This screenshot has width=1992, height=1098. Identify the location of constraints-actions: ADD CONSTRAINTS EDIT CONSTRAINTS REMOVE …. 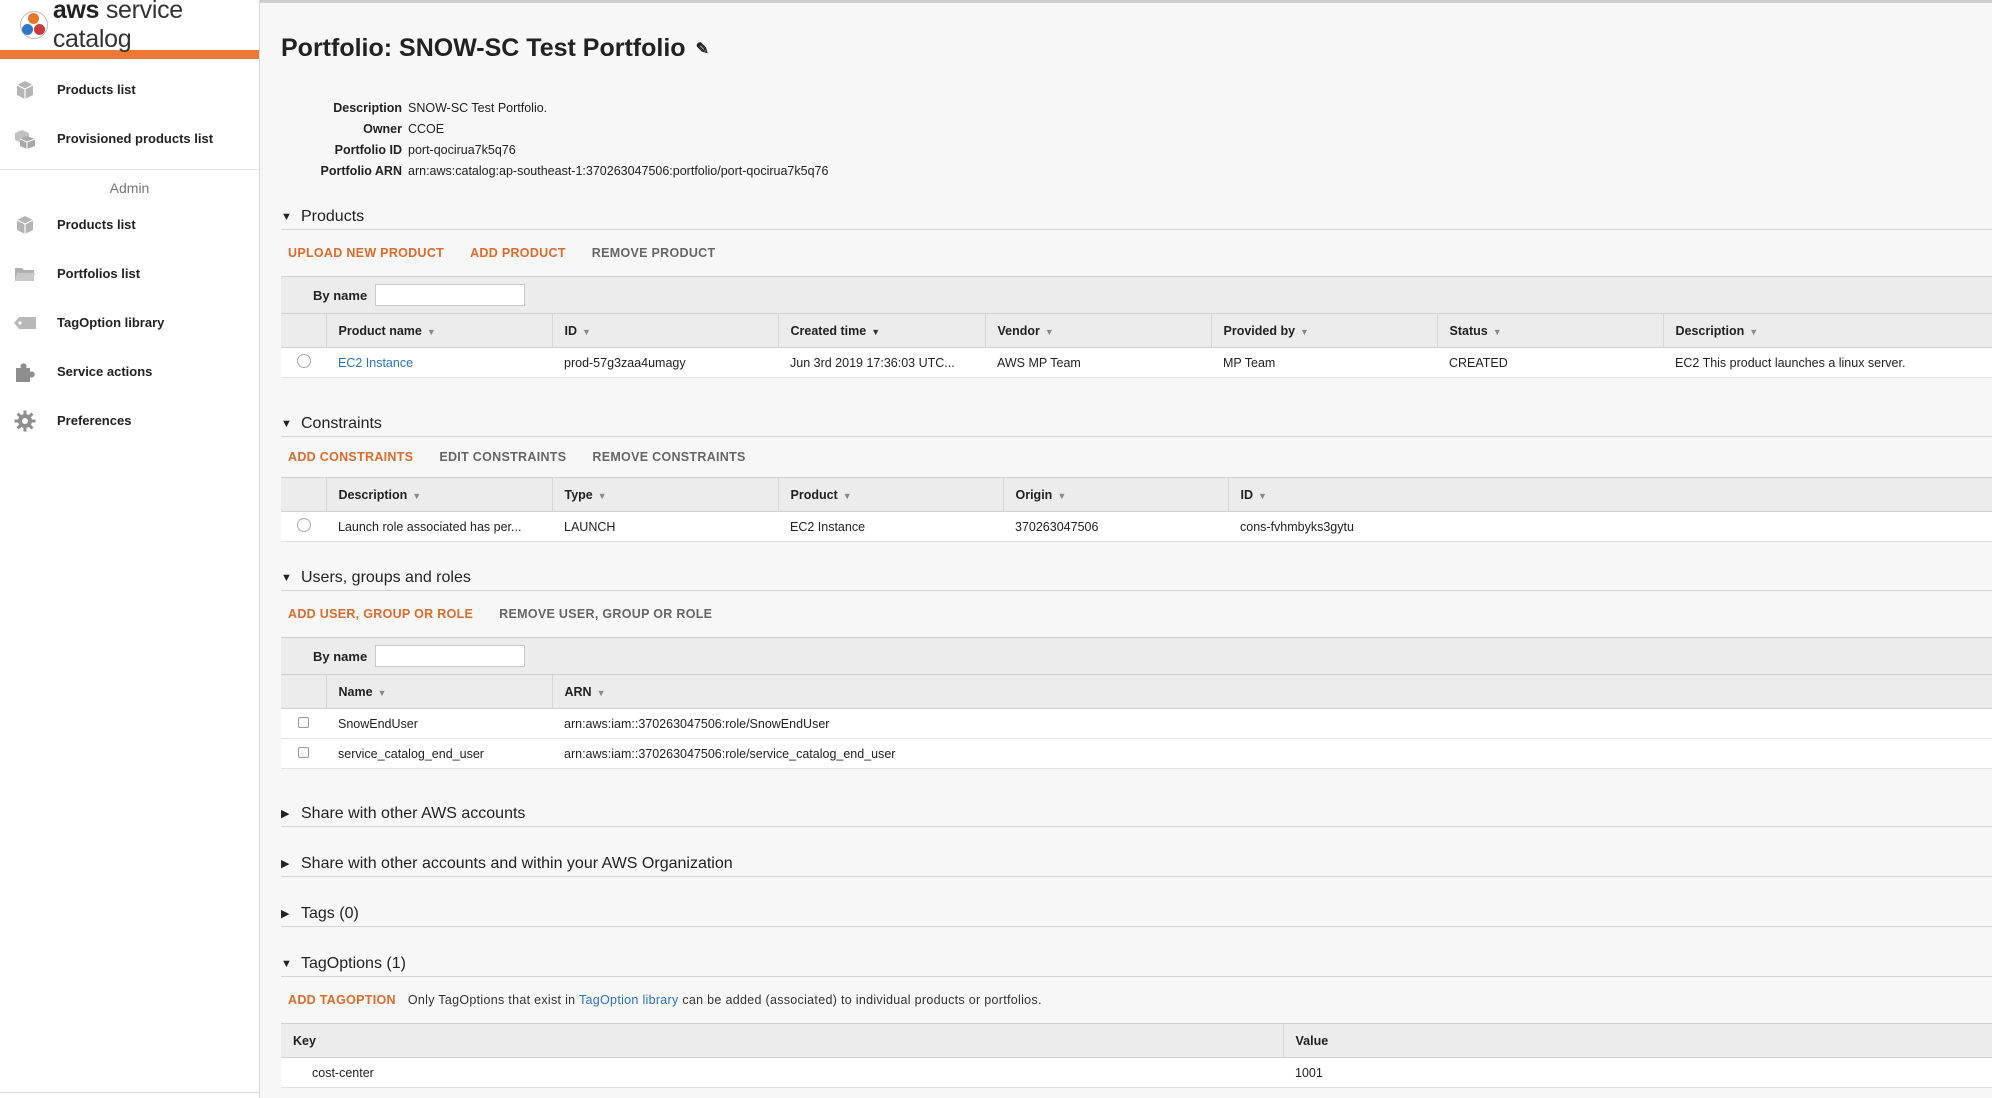
(1136, 457).